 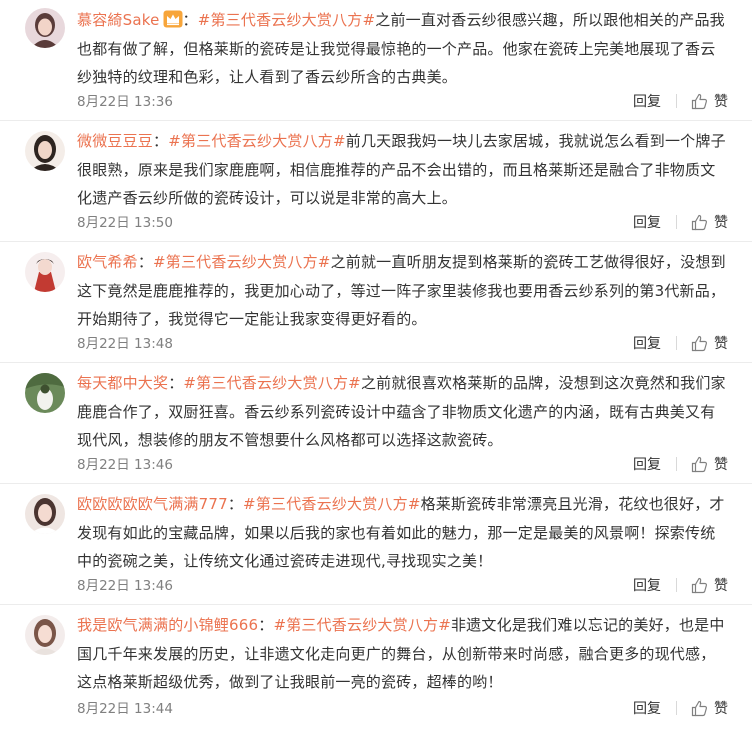 What do you see at coordinates (115, 141) in the screenshot?
I see `comment-username: 微微豆豆豆` at bounding box center [115, 141].